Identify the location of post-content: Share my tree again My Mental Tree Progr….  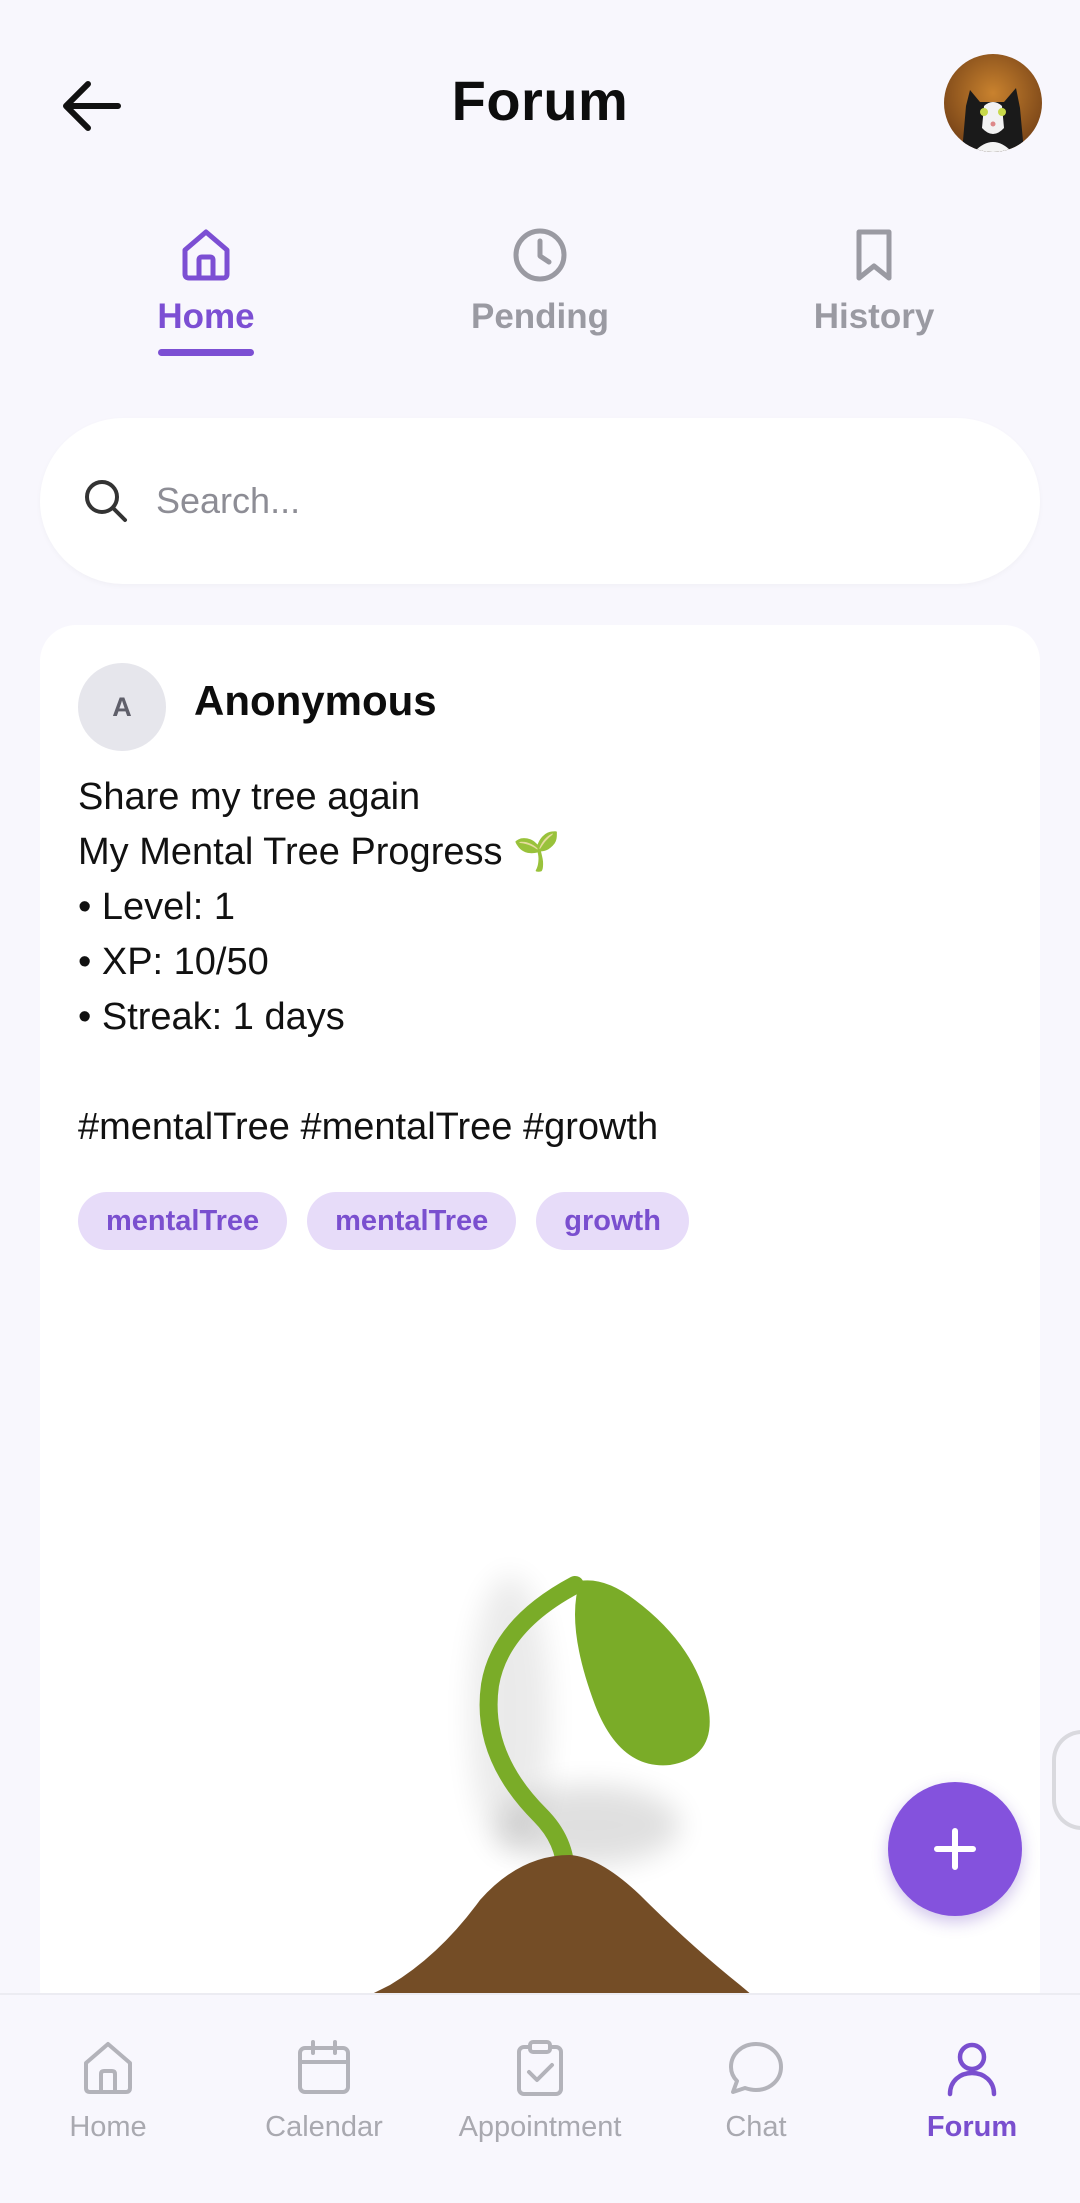
(528, 962).